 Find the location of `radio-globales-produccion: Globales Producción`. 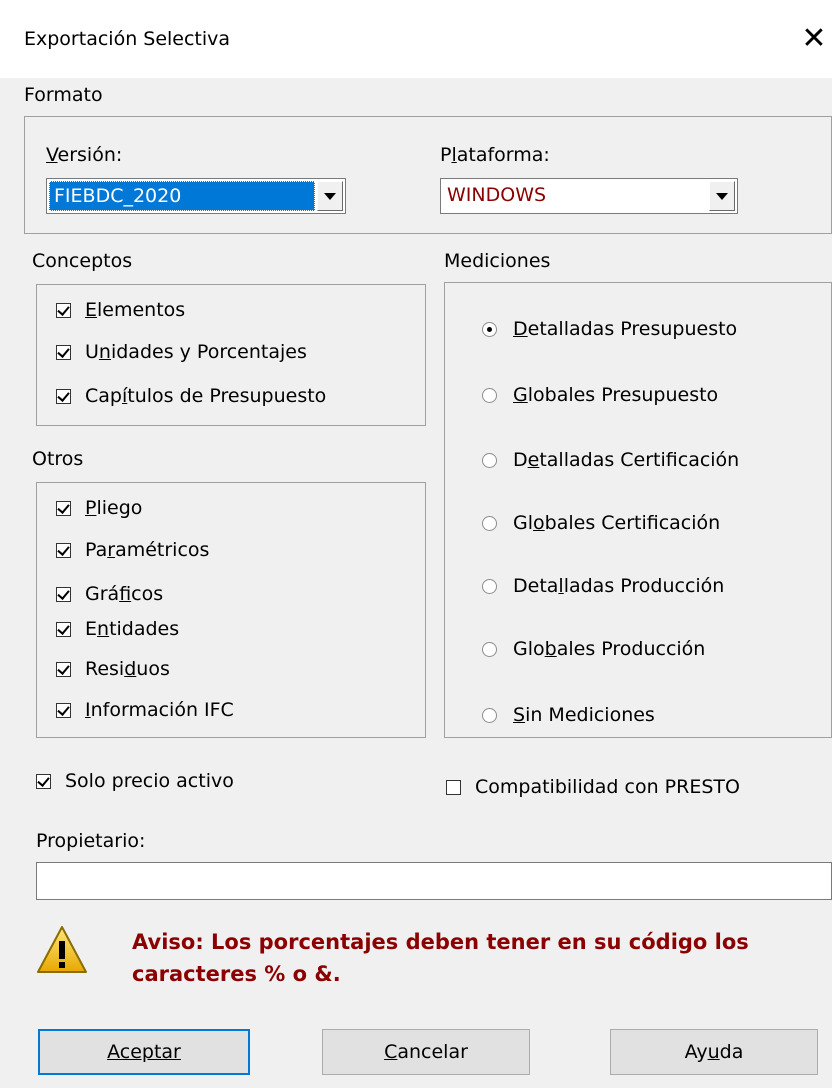

radio-globales-produccion: Globales Producción is located at coordinates (593, 649).